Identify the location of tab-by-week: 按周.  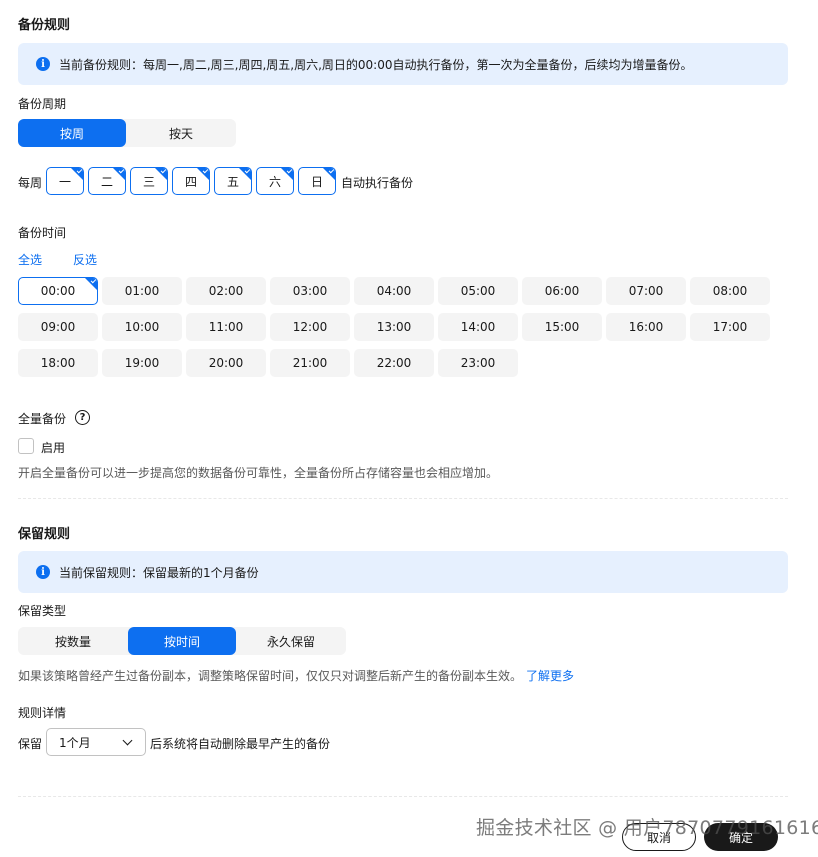
(72, 133).